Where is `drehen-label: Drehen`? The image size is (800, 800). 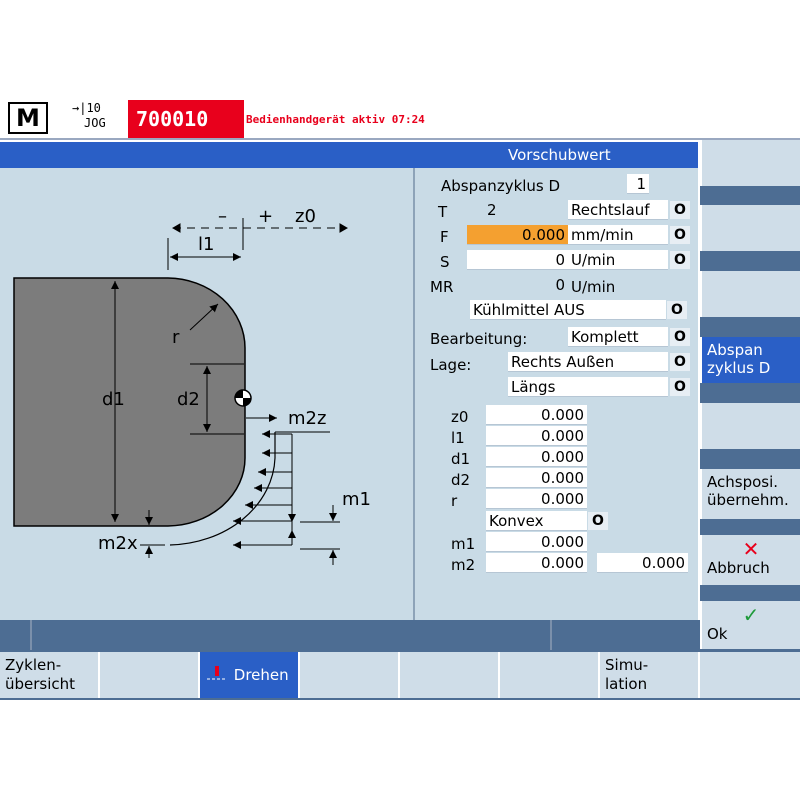 drehen-label: Drehen is located at coordinates (261, 675).